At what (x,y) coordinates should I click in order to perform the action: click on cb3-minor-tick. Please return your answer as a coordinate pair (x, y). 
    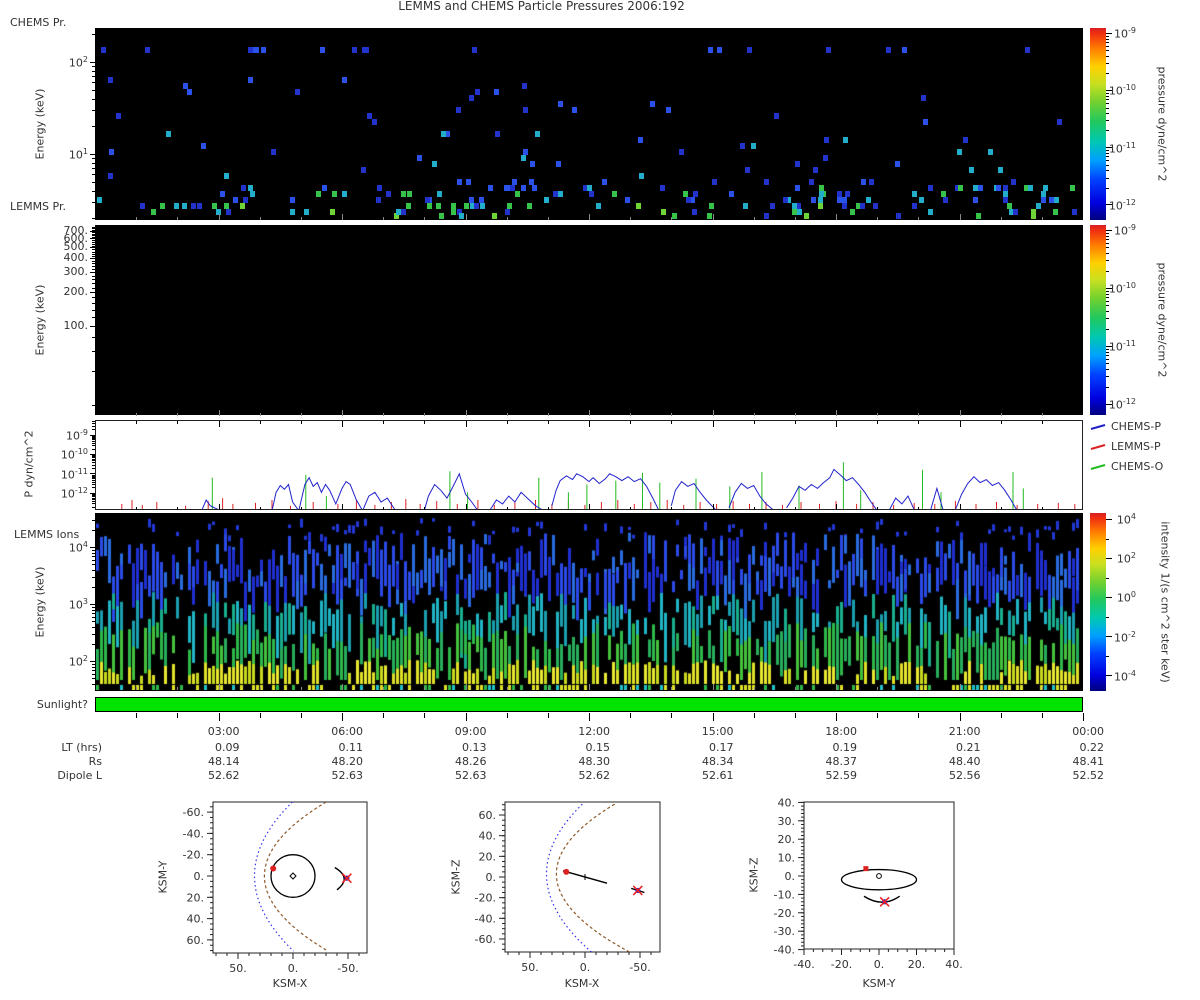
    Looking at the image, I should click on (1107, 539).